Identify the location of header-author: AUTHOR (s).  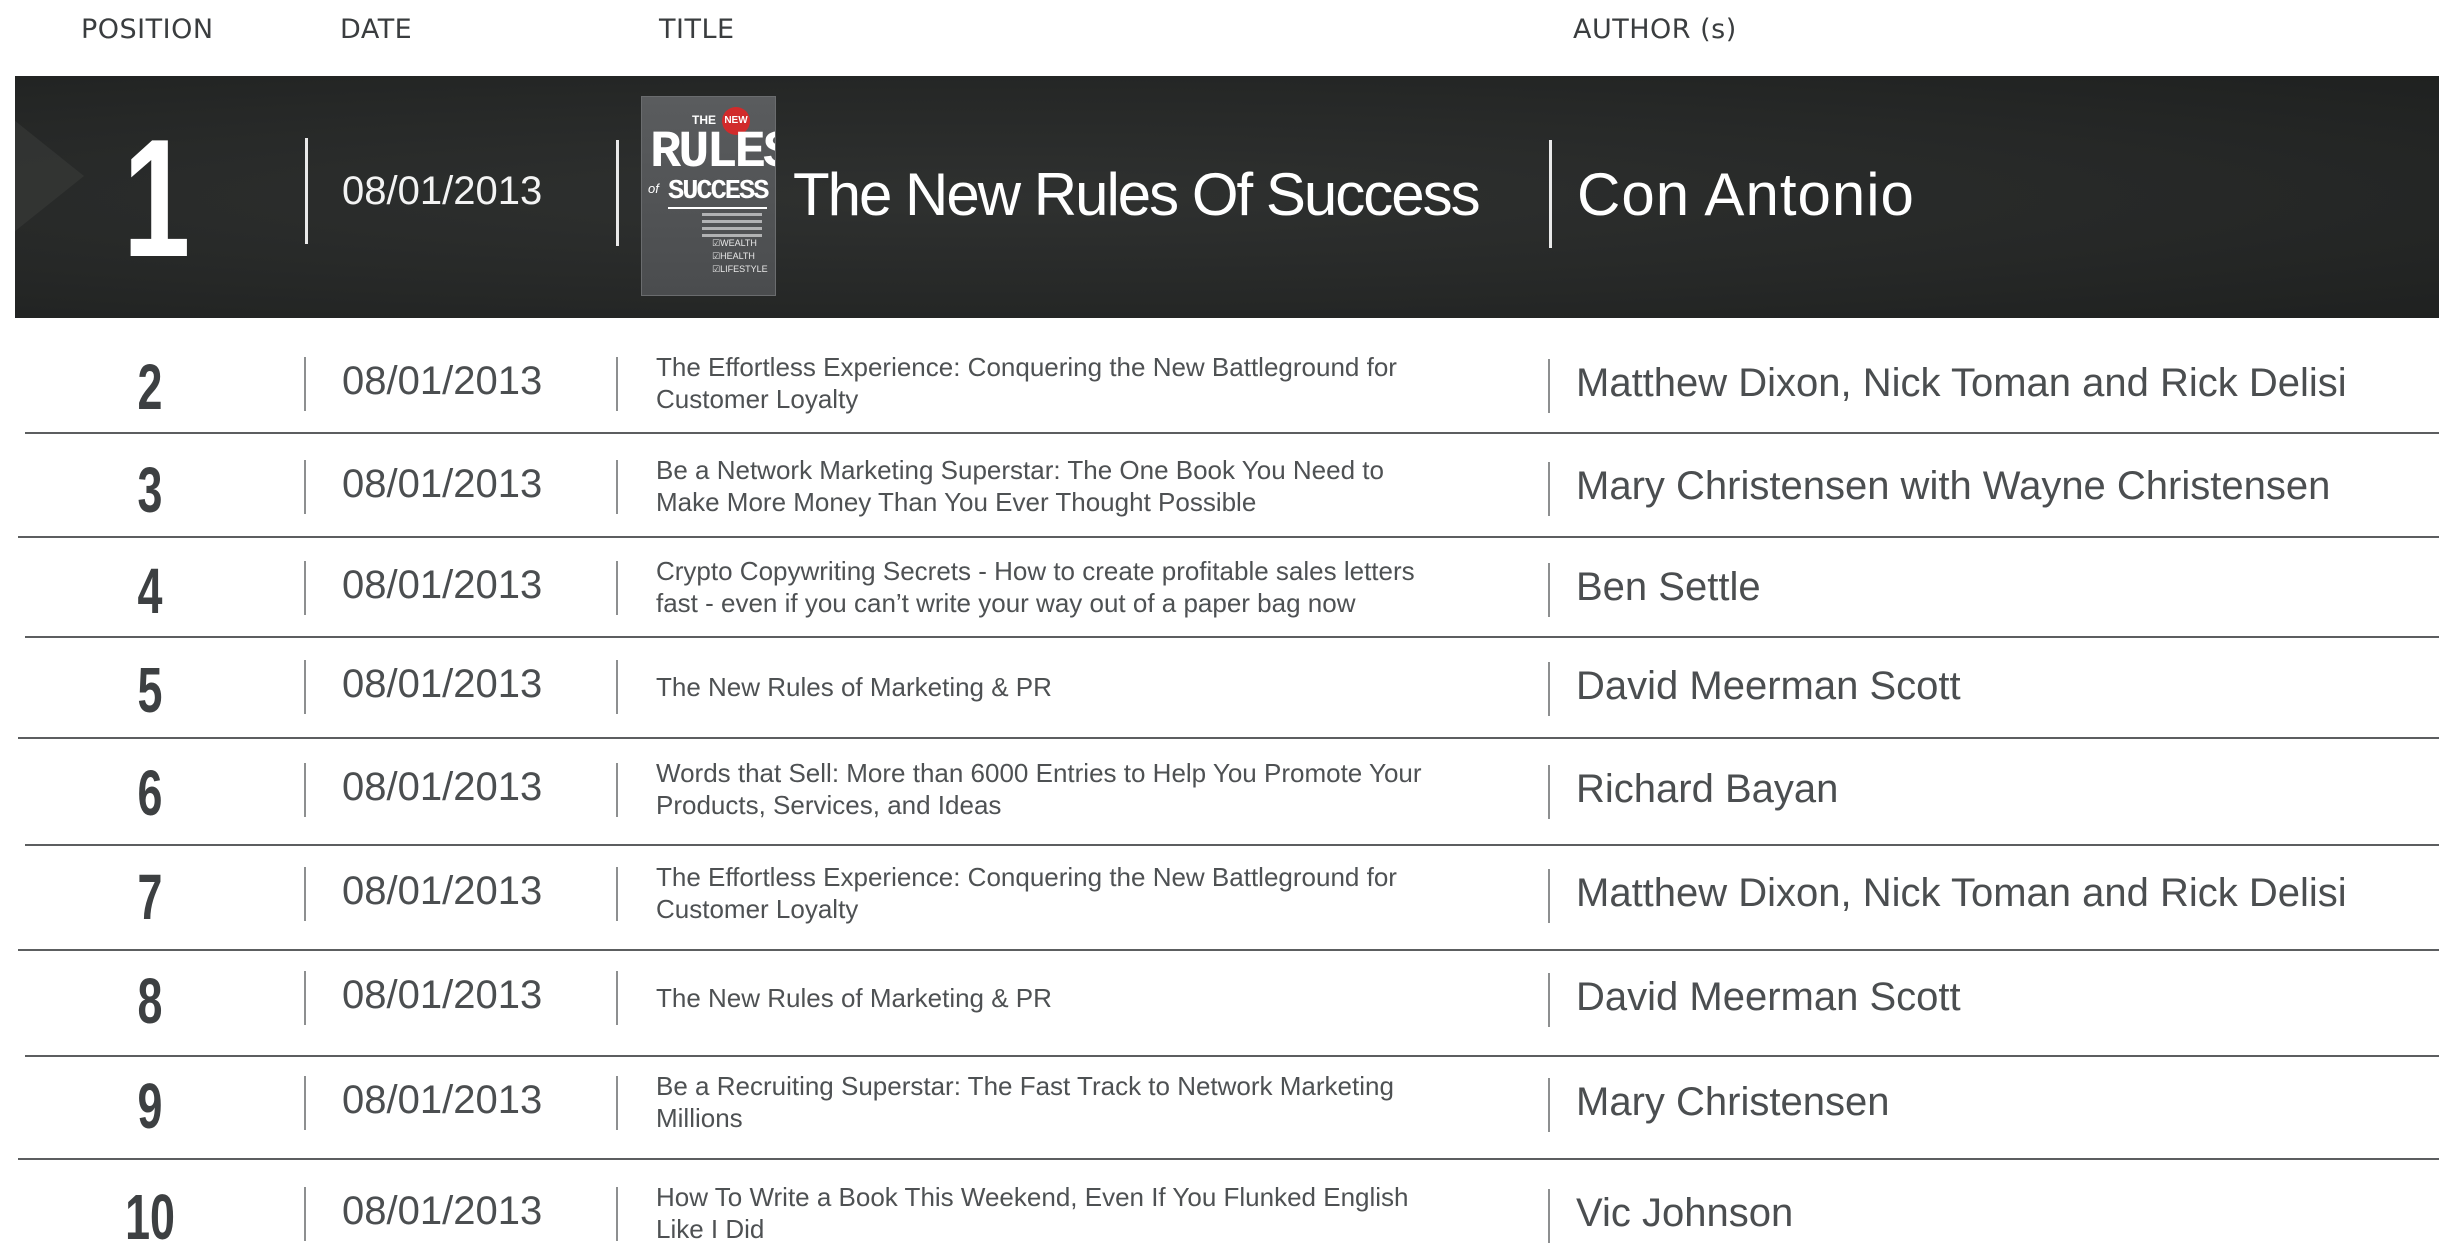
(1655, 29).